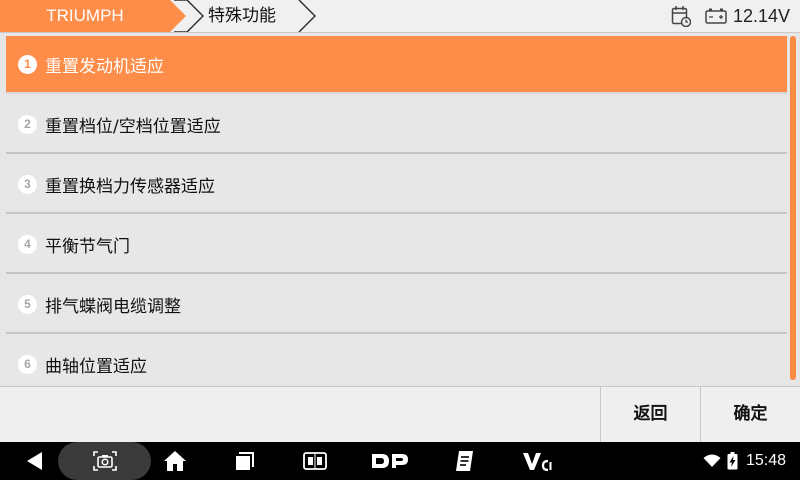 The height and width of the screenshot is (480, 800). Describe the element at coordinates (27, 64) in the screenshot. I see `item-number-badge: 1` at that location.